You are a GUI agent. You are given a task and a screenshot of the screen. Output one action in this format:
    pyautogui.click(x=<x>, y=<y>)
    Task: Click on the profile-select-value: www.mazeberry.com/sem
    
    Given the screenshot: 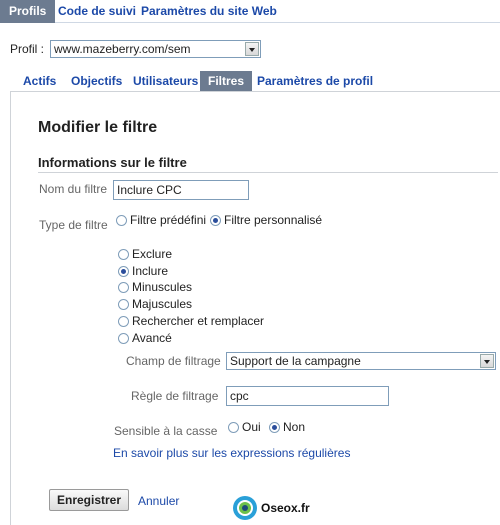 What is the action you would take?
    pyautogui.click(x=122, y=49)
    